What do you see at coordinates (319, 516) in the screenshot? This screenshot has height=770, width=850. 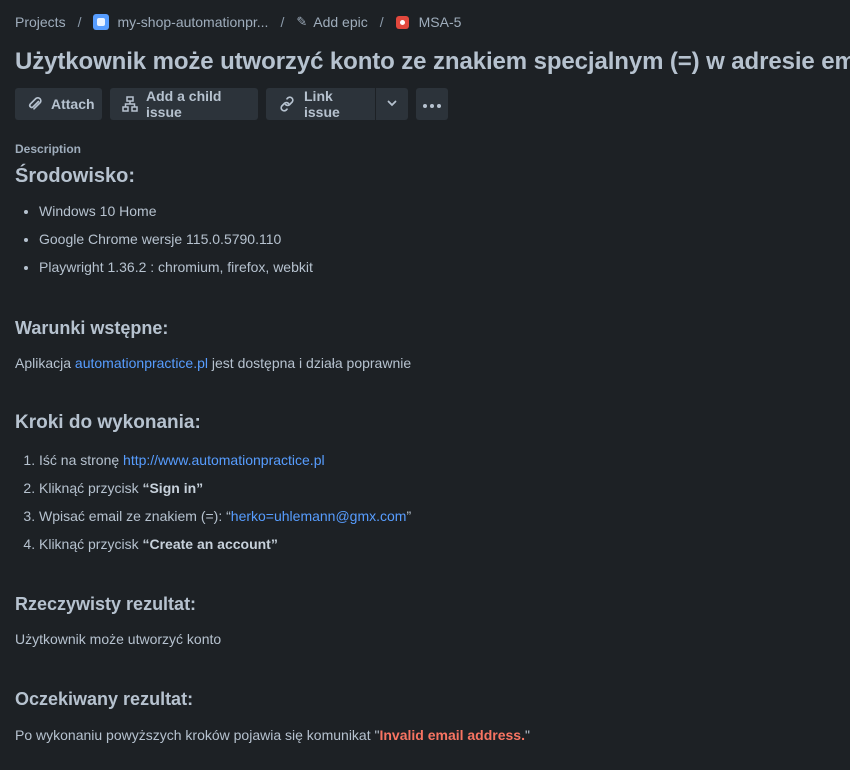 I see `email-link: herko=uhlemann@gmx.com` at bounding box center [319, 516].